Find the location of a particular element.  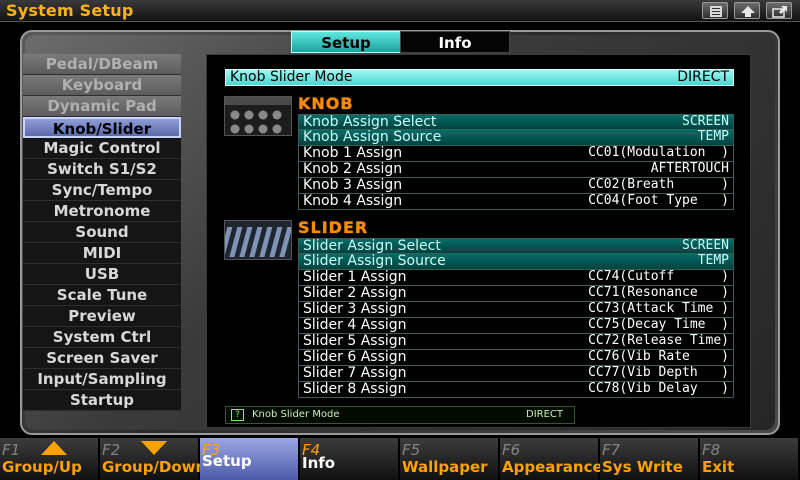

slider-row-slider-4-assign: Slider 4 Assign CC75(Decay Time ) is located at coordinates (516, 326).